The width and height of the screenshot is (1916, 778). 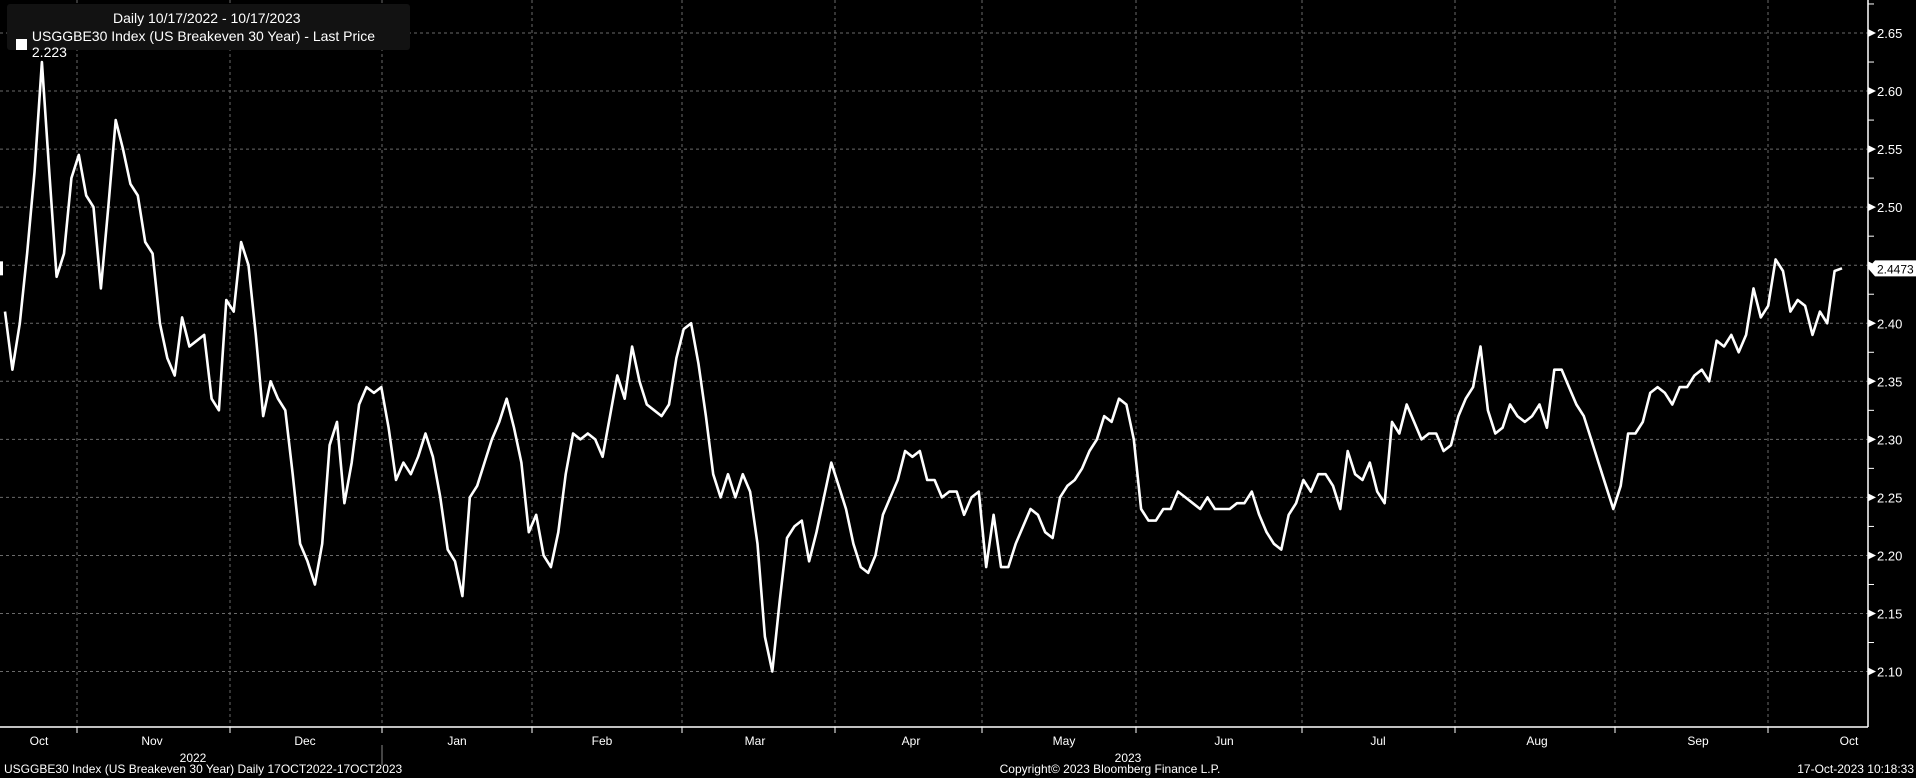 What do you see at coordinates (1889, 207) in the screenshot?
I see `y-tick-label: 2.50` at bounding box center [1889, 207].